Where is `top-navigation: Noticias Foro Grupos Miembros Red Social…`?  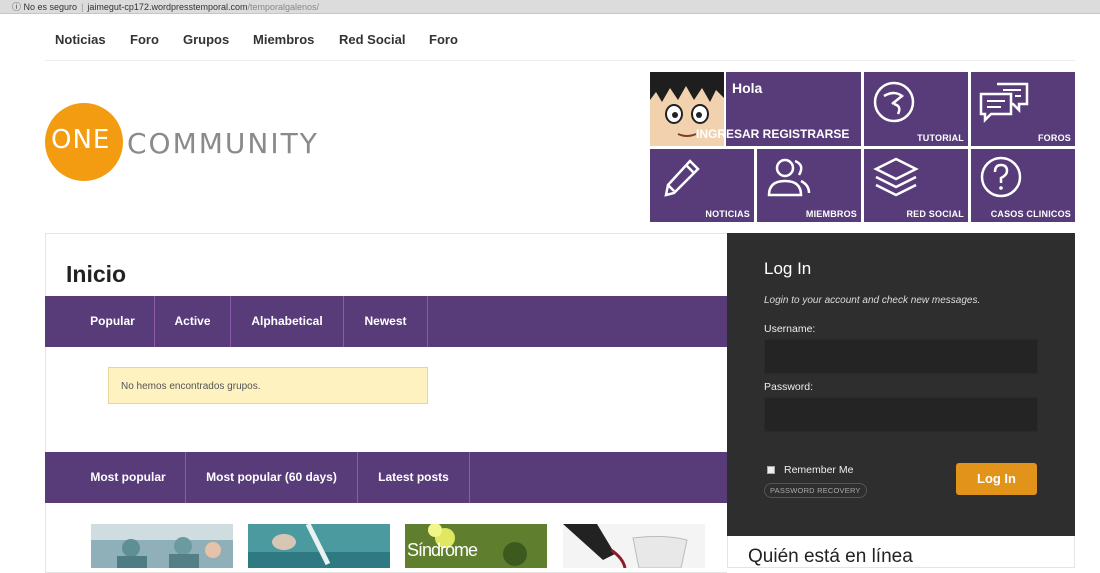
top-navigation: Noticias Foro Grupos Miembros Red Social… is located at coordinates (560, 39).